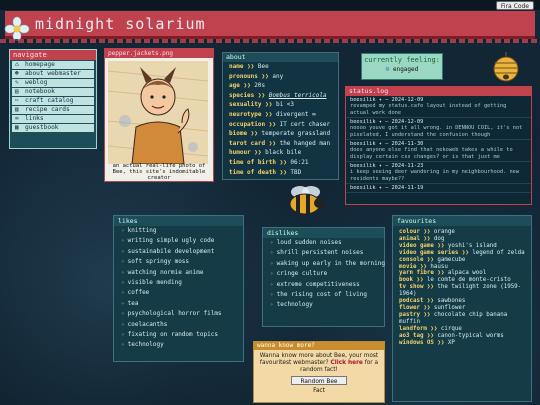 The width and height of the screenshot is (540, 405). What do you see at coordinates (309, 242) in the screenshot?
I see `list-item-text: loud sudden noises` at bounding box center [309, 242].